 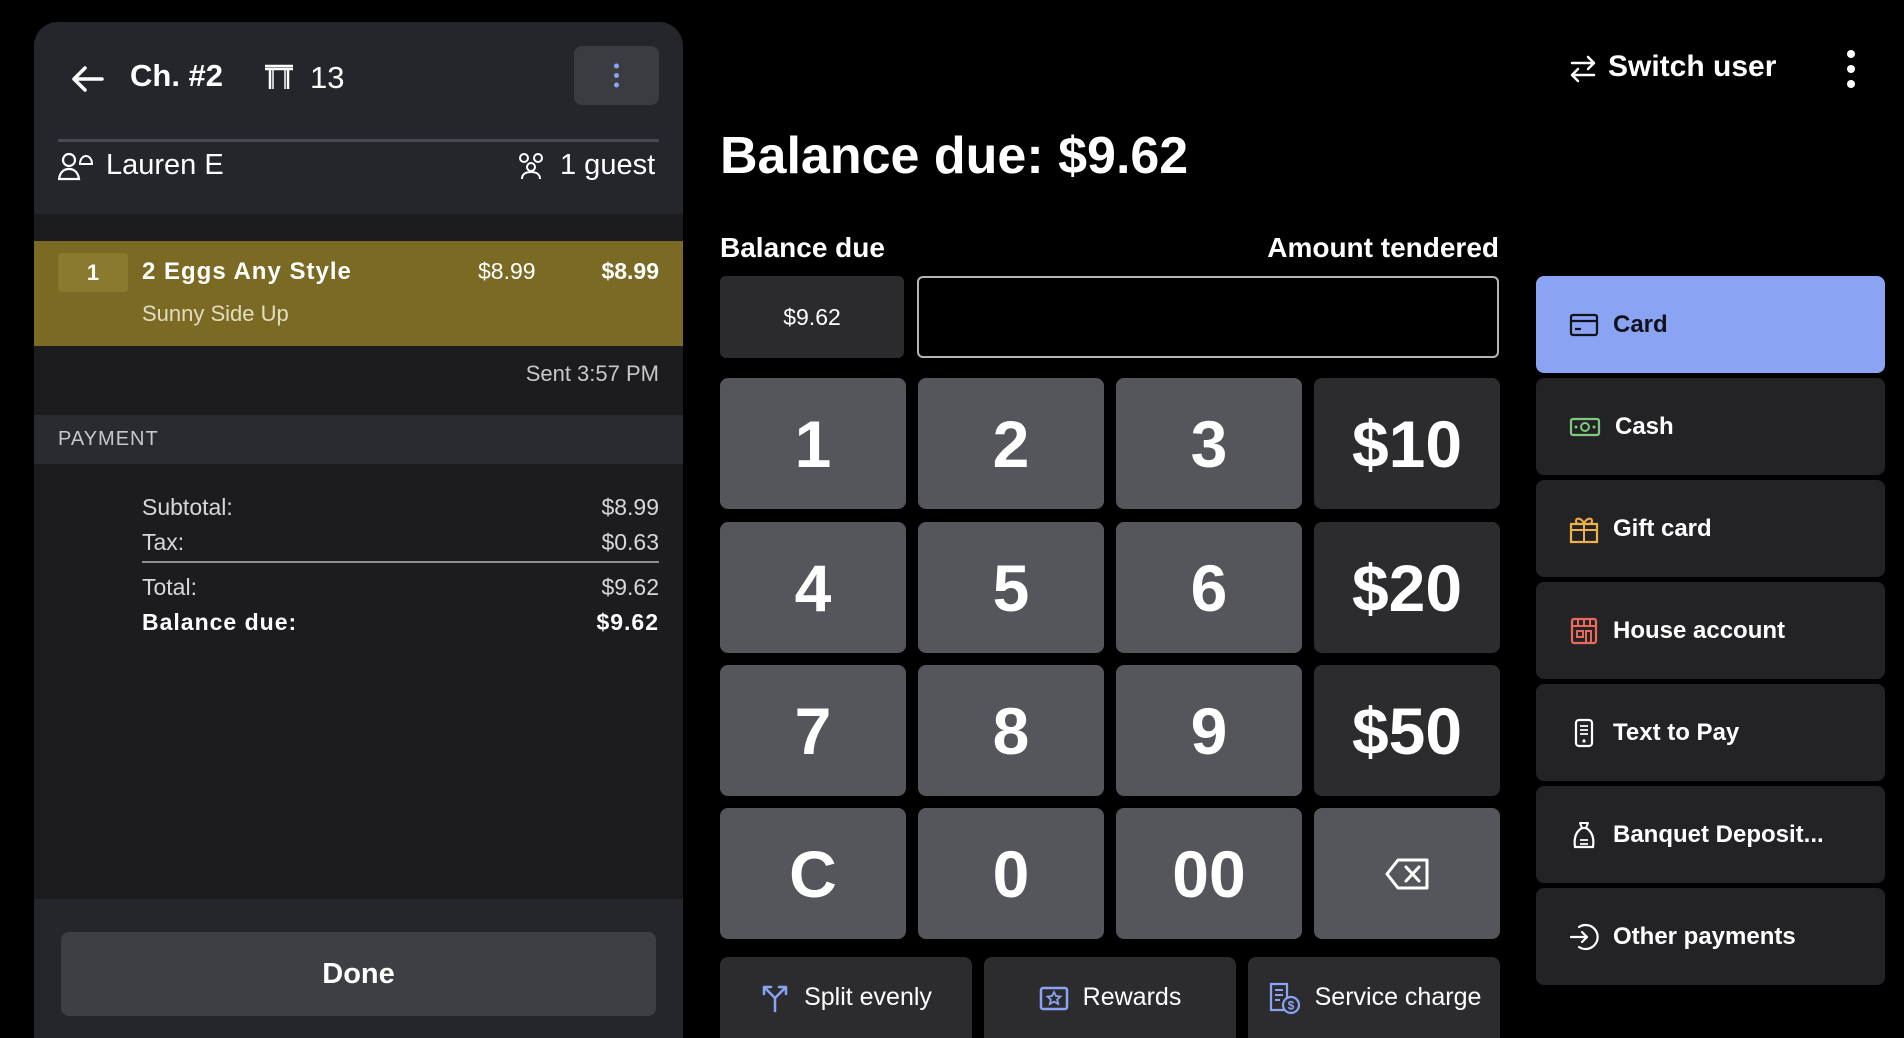 I want to click on payment-method-card: Card, so click(x=1710, y=324).